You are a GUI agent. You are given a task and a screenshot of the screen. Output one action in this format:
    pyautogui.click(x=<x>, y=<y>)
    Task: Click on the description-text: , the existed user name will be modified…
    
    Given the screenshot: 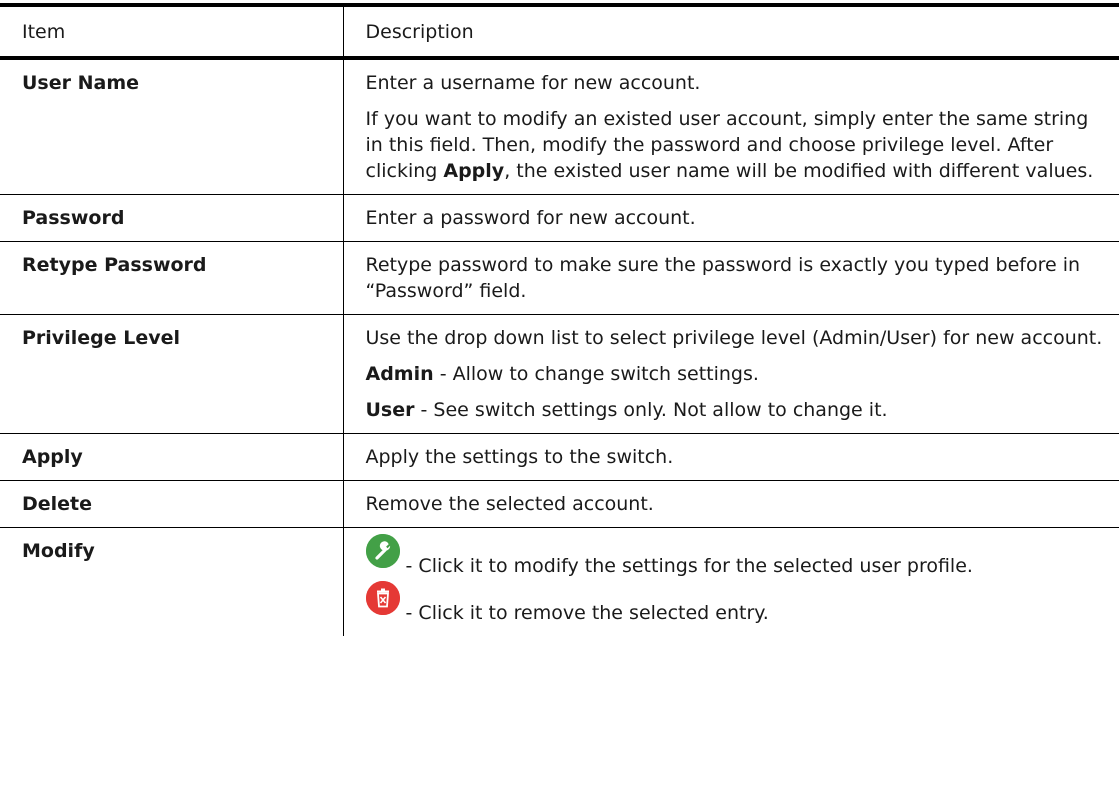 What is the action you would take?
    pyautogui.click(x=799, y=171)
    